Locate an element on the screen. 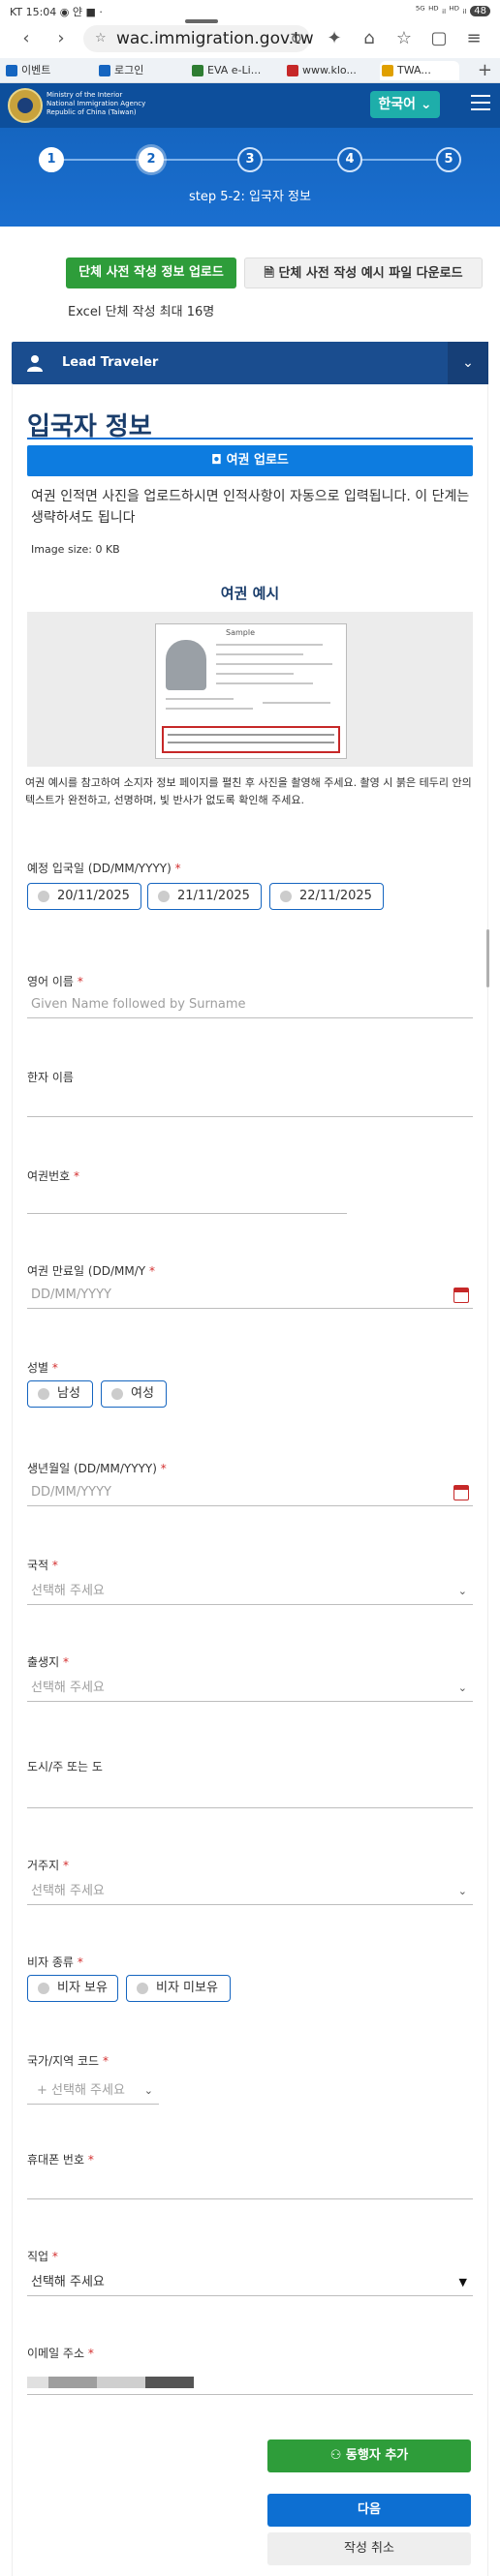 The height and width of the screenshot is (2576, 500). visa-type-label: 비자 종류 * is located at coordinates (55, 1962).